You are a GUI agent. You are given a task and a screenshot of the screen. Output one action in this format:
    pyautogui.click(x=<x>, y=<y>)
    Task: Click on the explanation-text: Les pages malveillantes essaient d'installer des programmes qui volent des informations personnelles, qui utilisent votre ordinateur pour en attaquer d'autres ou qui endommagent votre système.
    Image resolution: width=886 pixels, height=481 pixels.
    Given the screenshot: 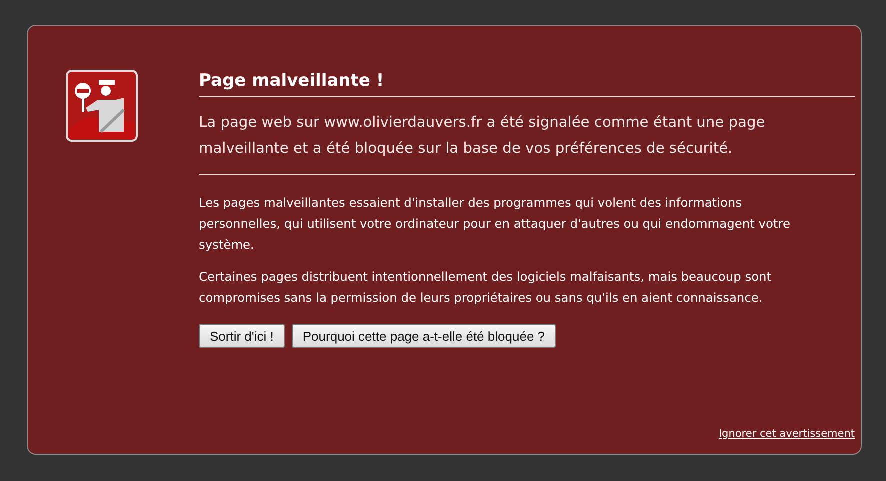 What is the action you would take?
    pyautogui.click(x=495, y=224)
    